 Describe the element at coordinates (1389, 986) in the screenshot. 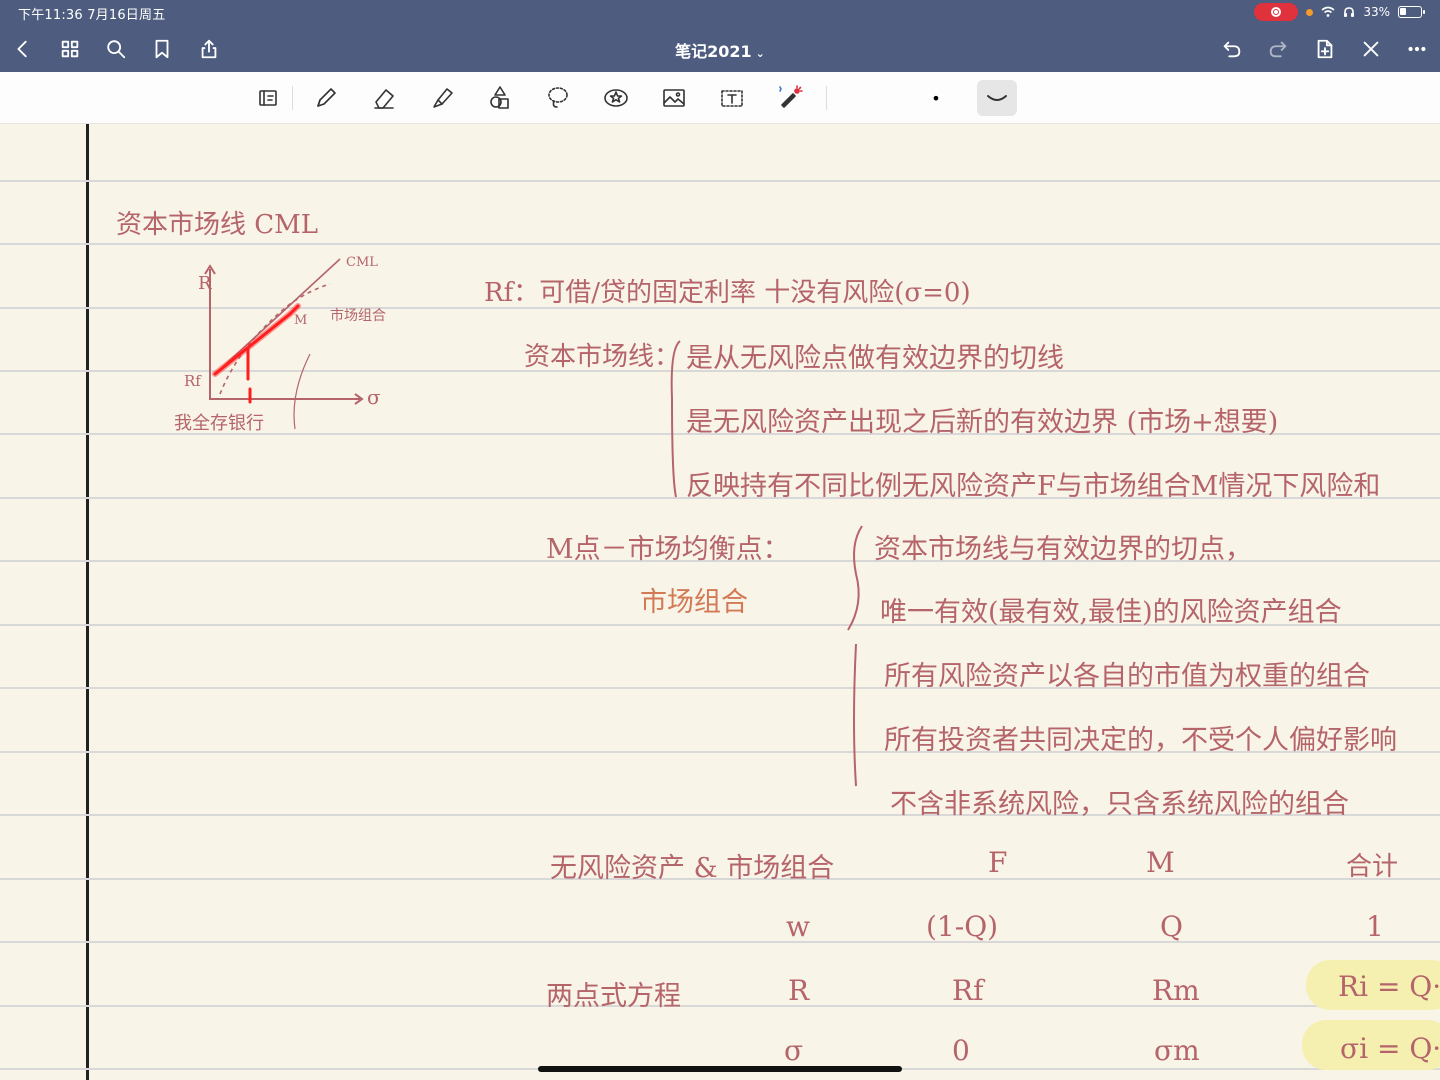

I see `row-r-formula: Ri = Q·` at that location.